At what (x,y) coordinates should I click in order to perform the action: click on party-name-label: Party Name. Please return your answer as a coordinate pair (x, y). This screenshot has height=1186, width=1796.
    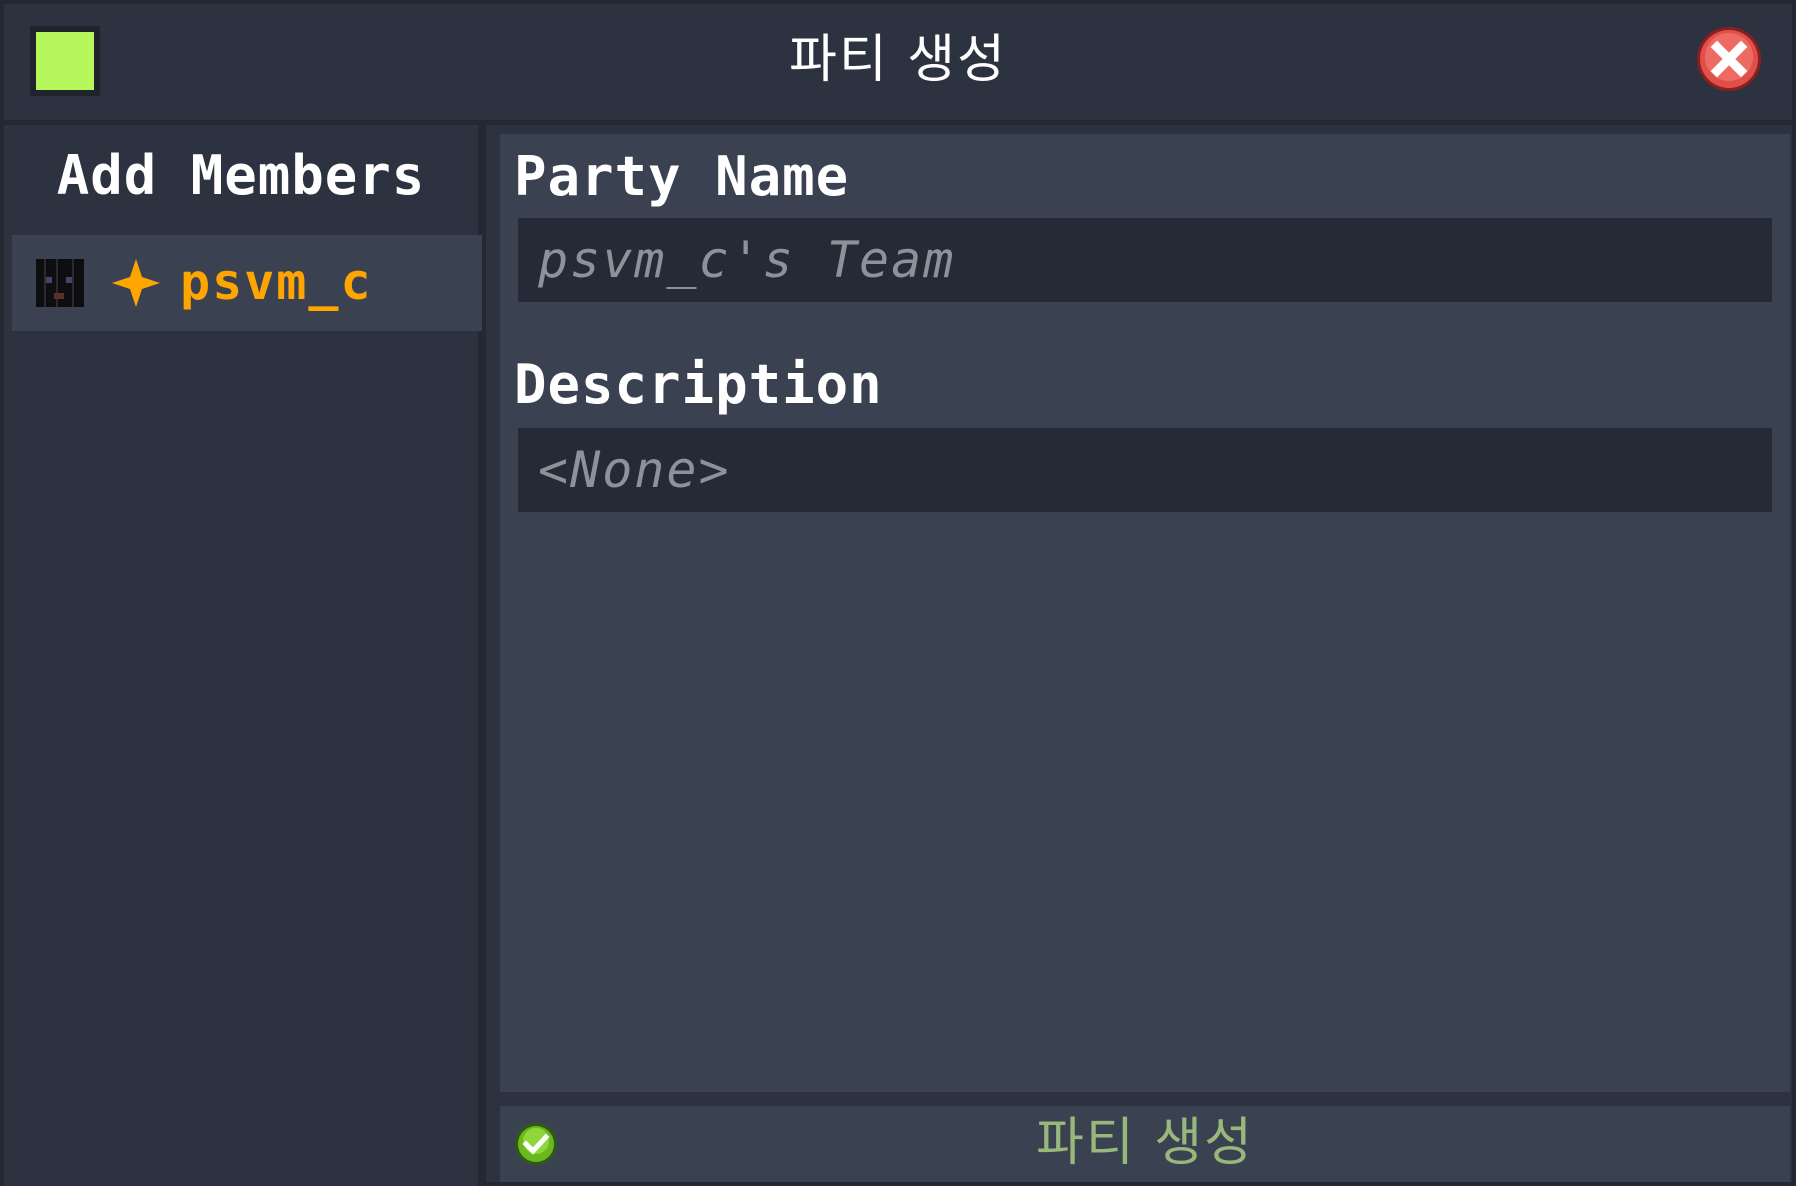
    Looking at the image, I should click on (682, 176).